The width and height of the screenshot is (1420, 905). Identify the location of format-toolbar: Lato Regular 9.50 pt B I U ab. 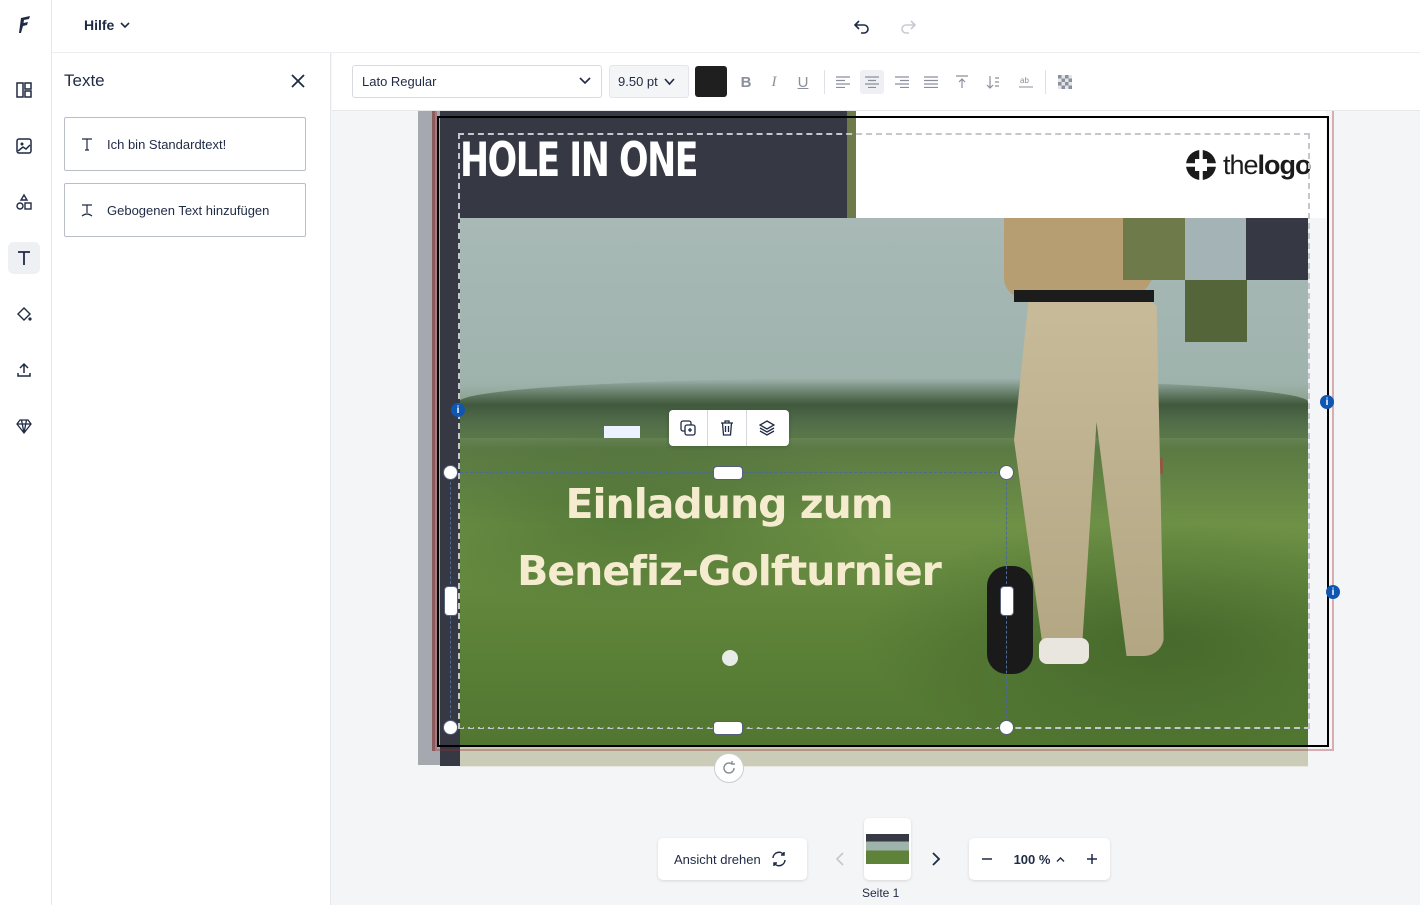
(876, 82).